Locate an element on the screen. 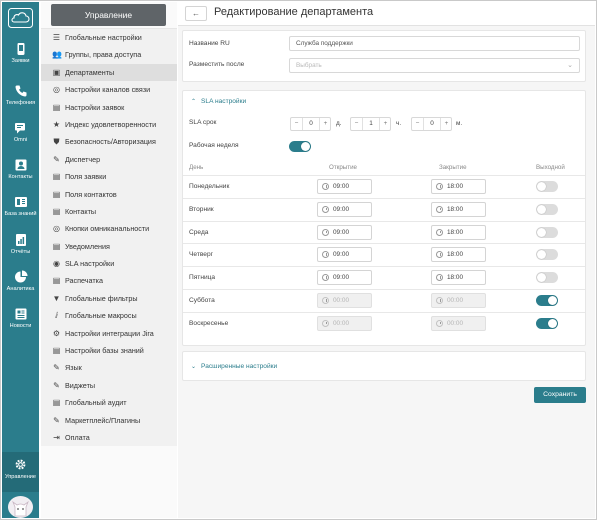  menu-item: ▤ Распечатка is located at coordinates (109, 280).